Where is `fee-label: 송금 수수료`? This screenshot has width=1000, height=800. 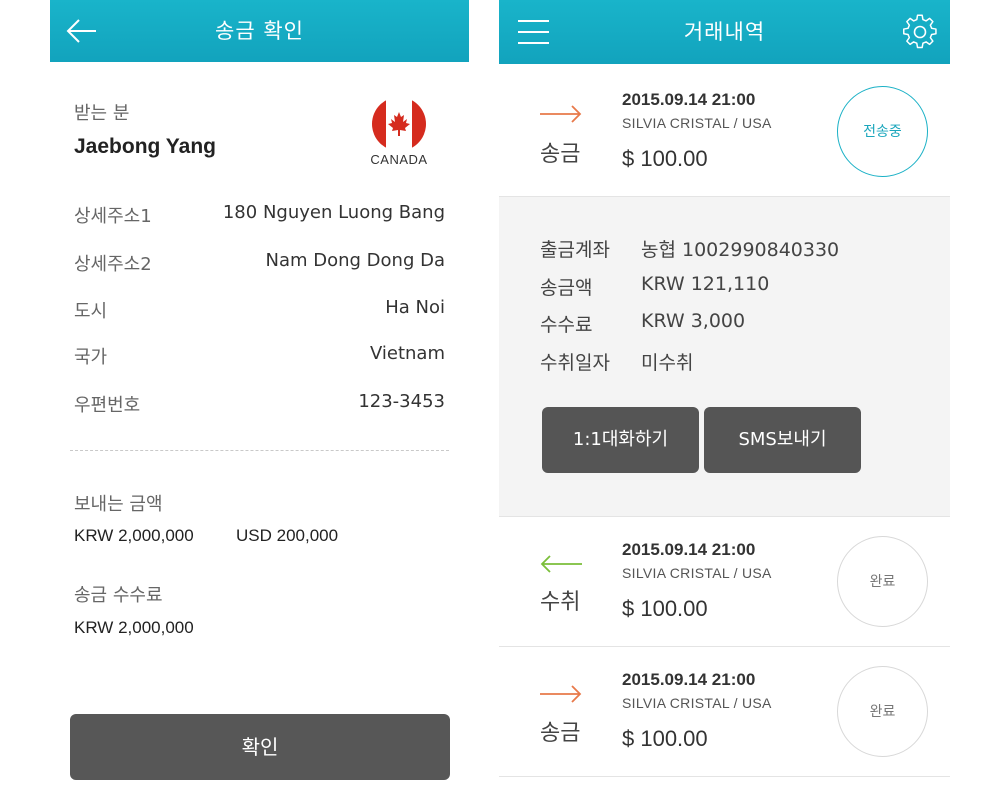 fee-label: 송금 수수료 is located at coordinates (118, 595).